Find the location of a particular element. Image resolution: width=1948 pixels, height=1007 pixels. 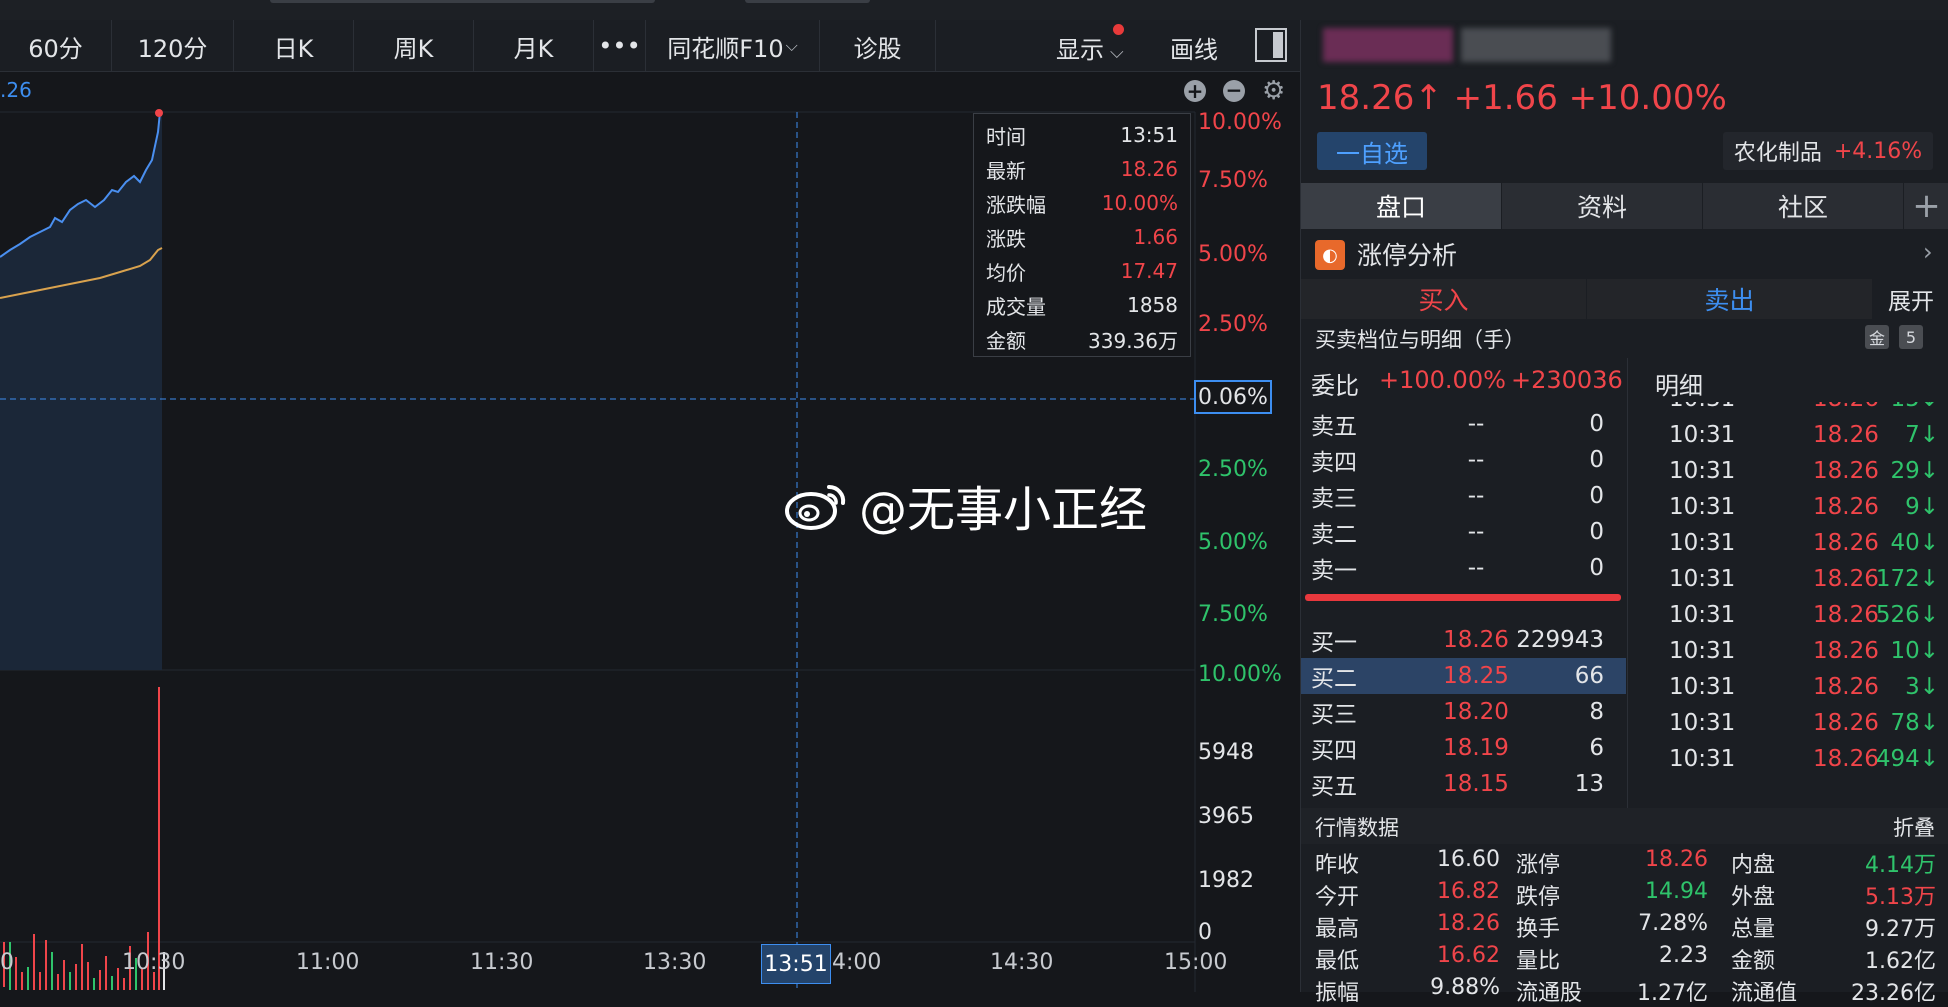

sell-label: 卖出 is located at coordinates (1729, 300).